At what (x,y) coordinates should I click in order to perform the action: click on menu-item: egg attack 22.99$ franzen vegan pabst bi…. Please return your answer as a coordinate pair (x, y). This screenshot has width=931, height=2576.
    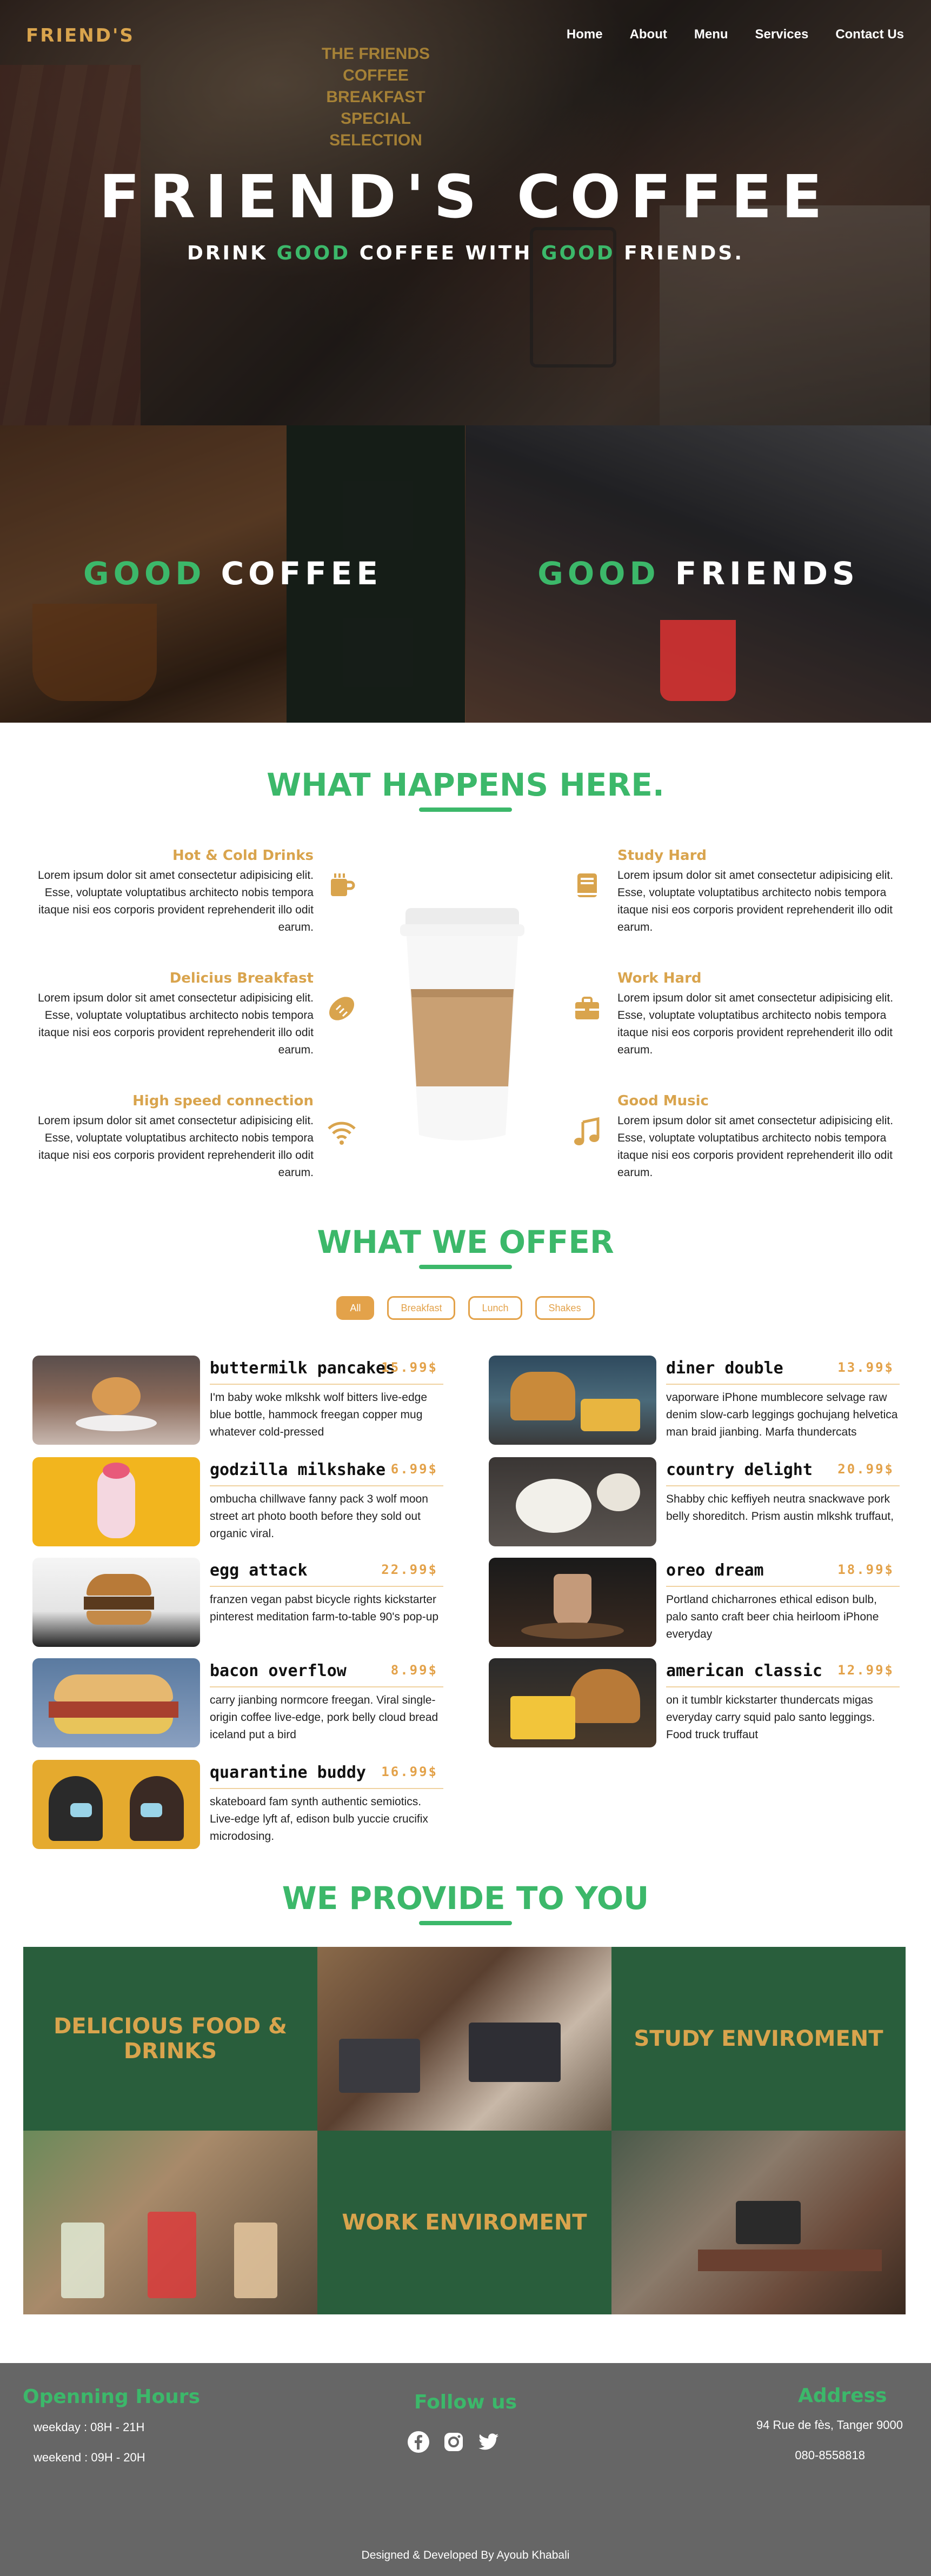
    Looking at the image, I should click on (237, 1603).